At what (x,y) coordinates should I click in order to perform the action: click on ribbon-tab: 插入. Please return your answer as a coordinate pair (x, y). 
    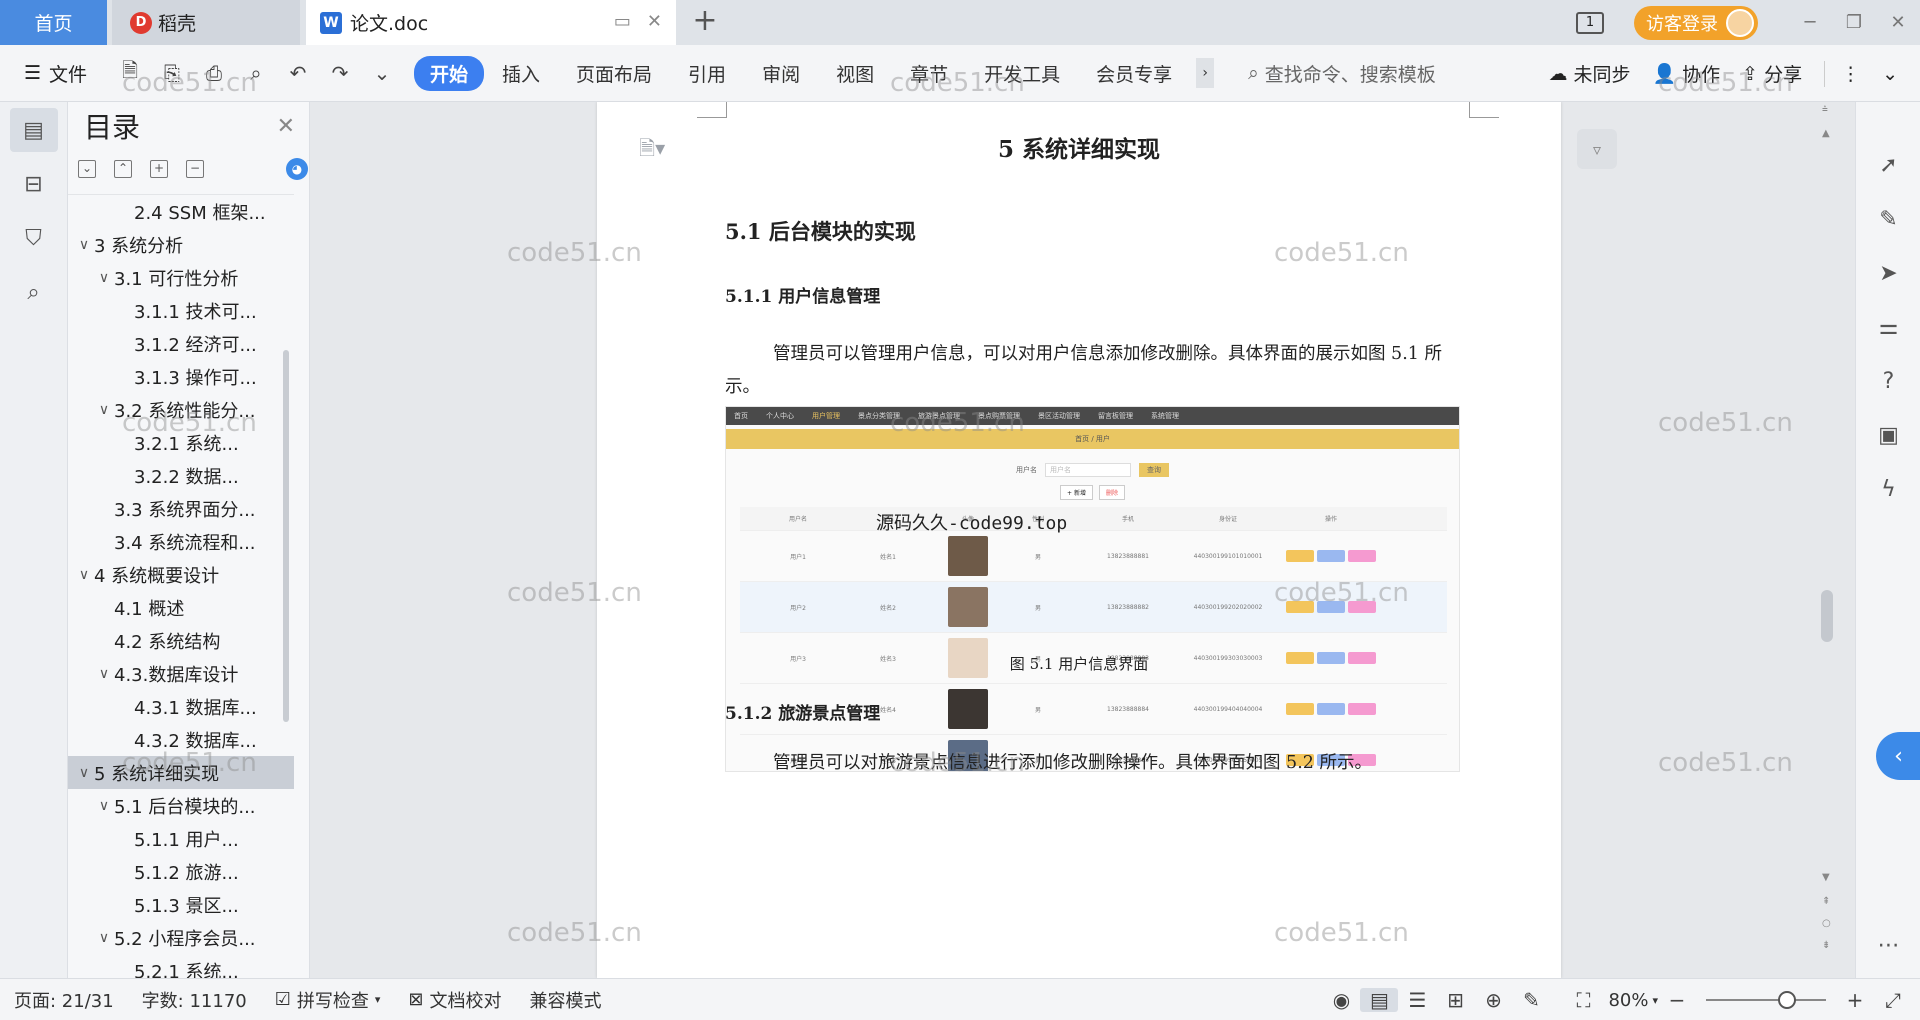
    Looking at the image, I should click on (521, 73).